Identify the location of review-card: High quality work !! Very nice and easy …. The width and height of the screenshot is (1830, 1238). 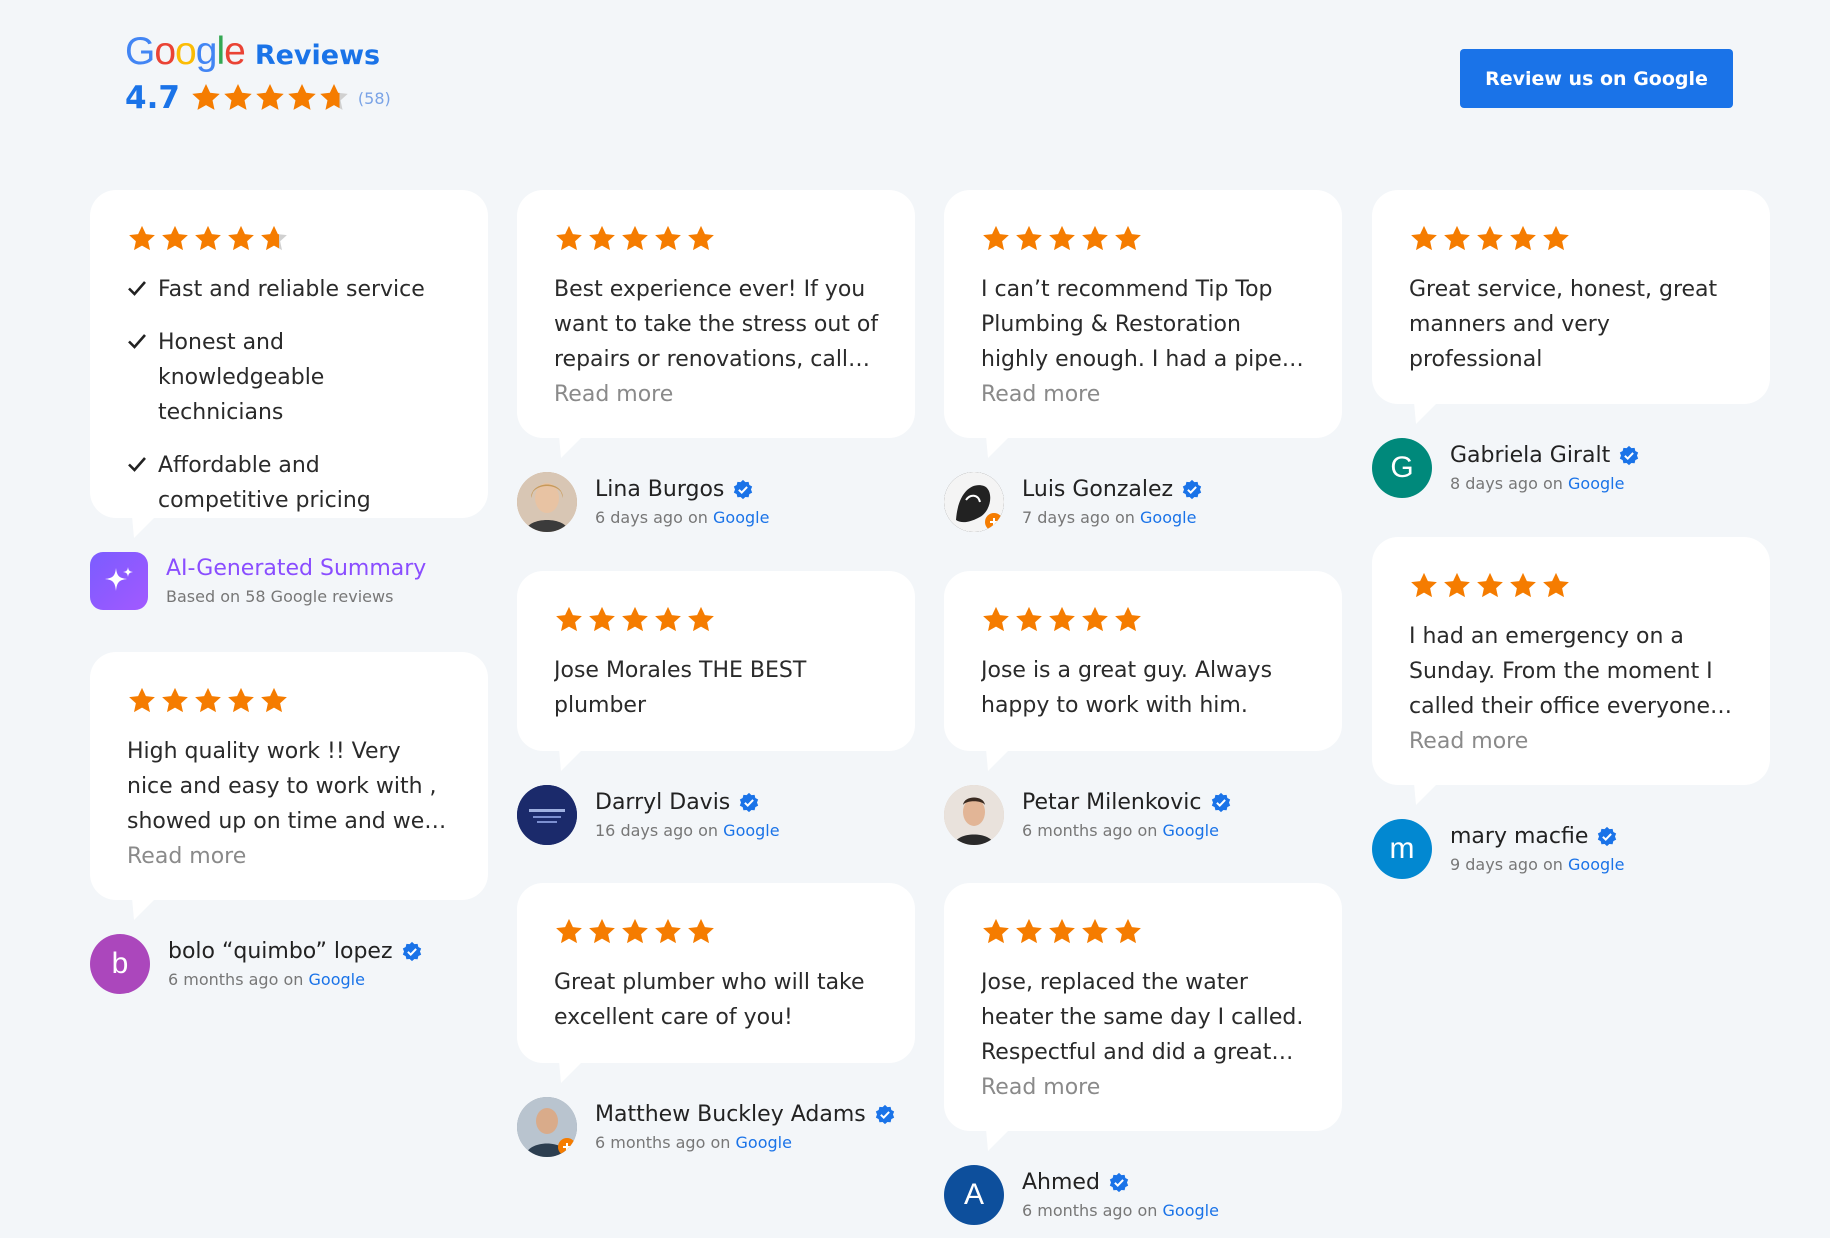
(289, 786).